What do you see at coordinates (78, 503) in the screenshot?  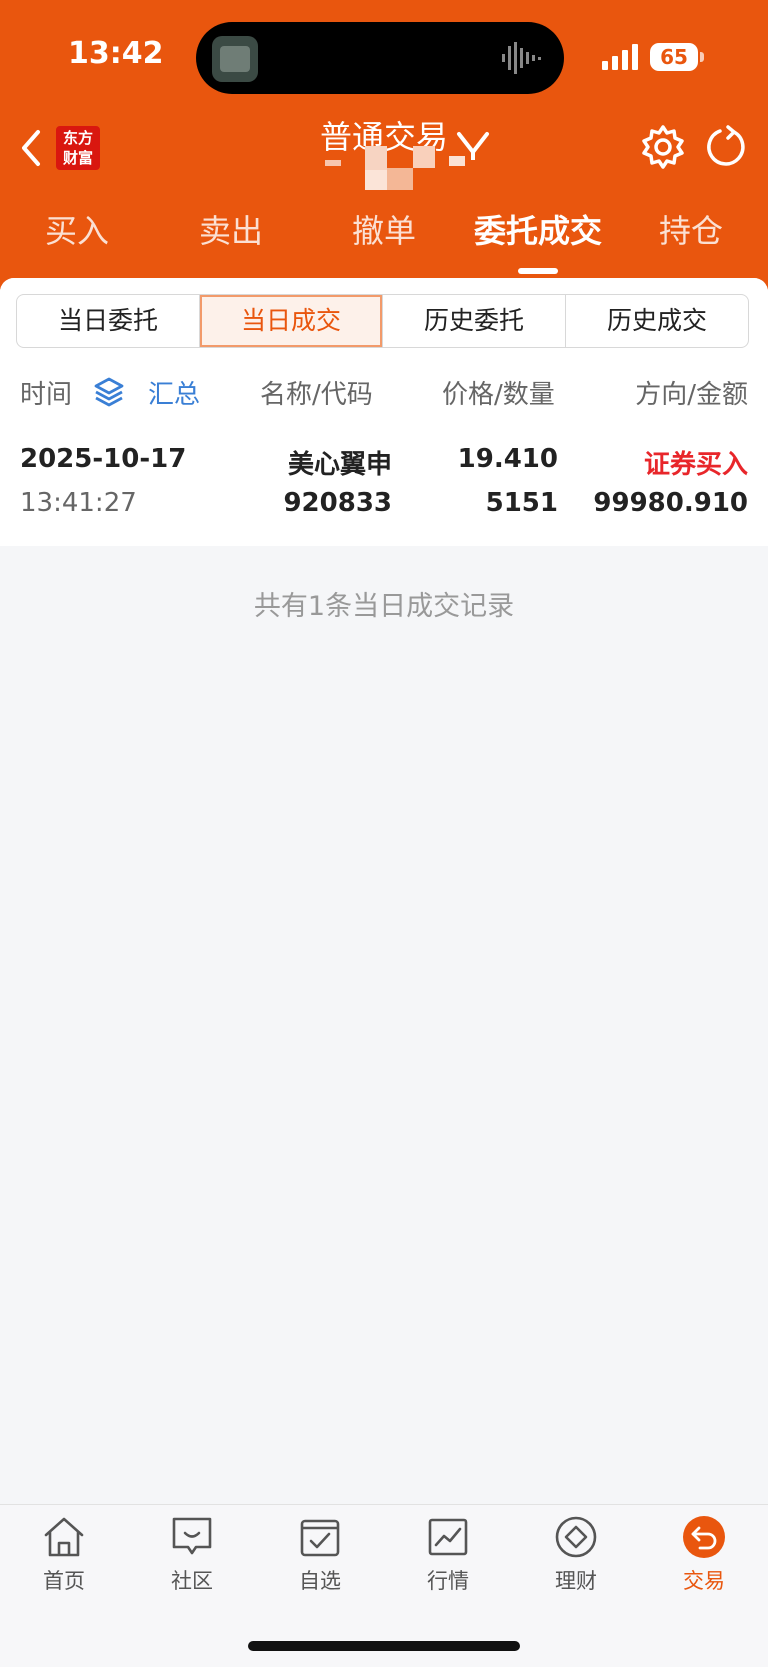 I see `trade-time: 13:41:27` at bounding box center [78, 503].